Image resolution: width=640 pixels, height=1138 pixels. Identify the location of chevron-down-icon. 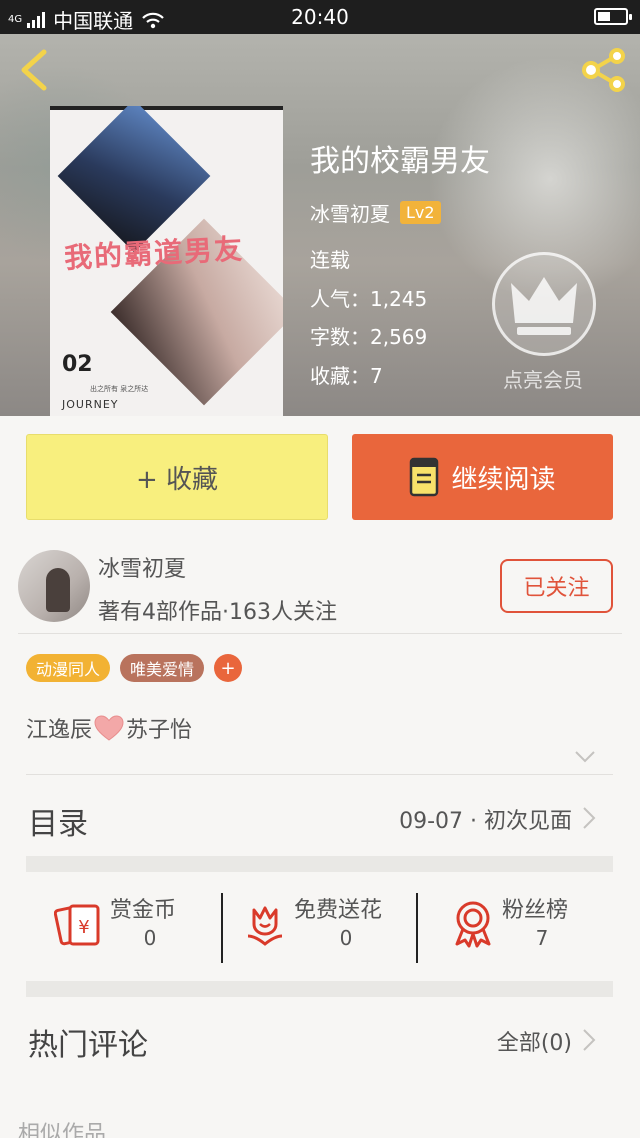
(585, 757).